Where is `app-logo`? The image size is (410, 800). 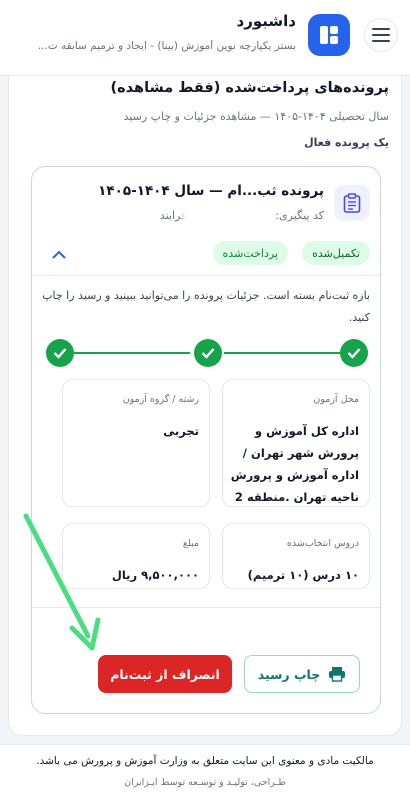
app-logo is located at coordinates (329, 35).